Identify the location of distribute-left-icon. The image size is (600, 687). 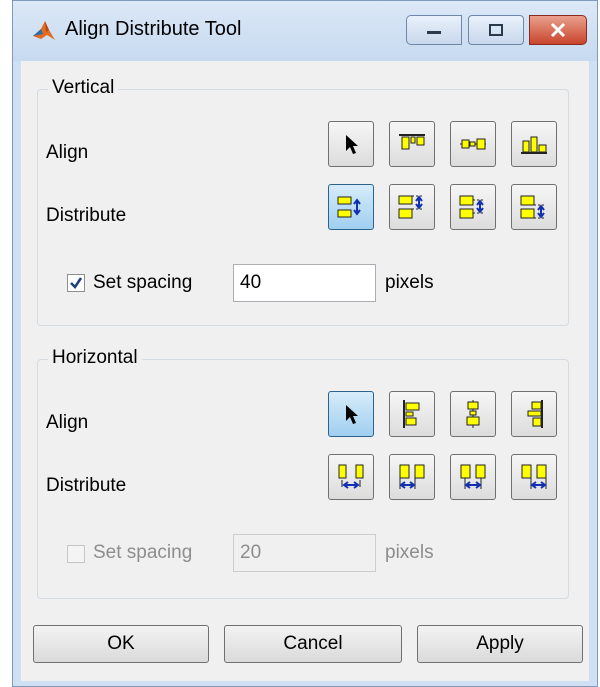
(412, 476).